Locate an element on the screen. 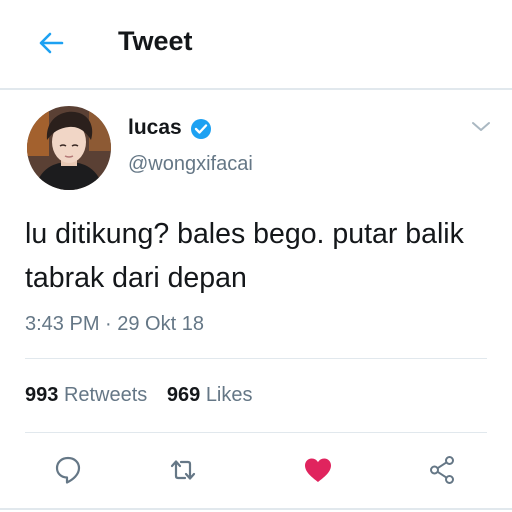  author-display-name: lucas is located at coordinates (155, 128).